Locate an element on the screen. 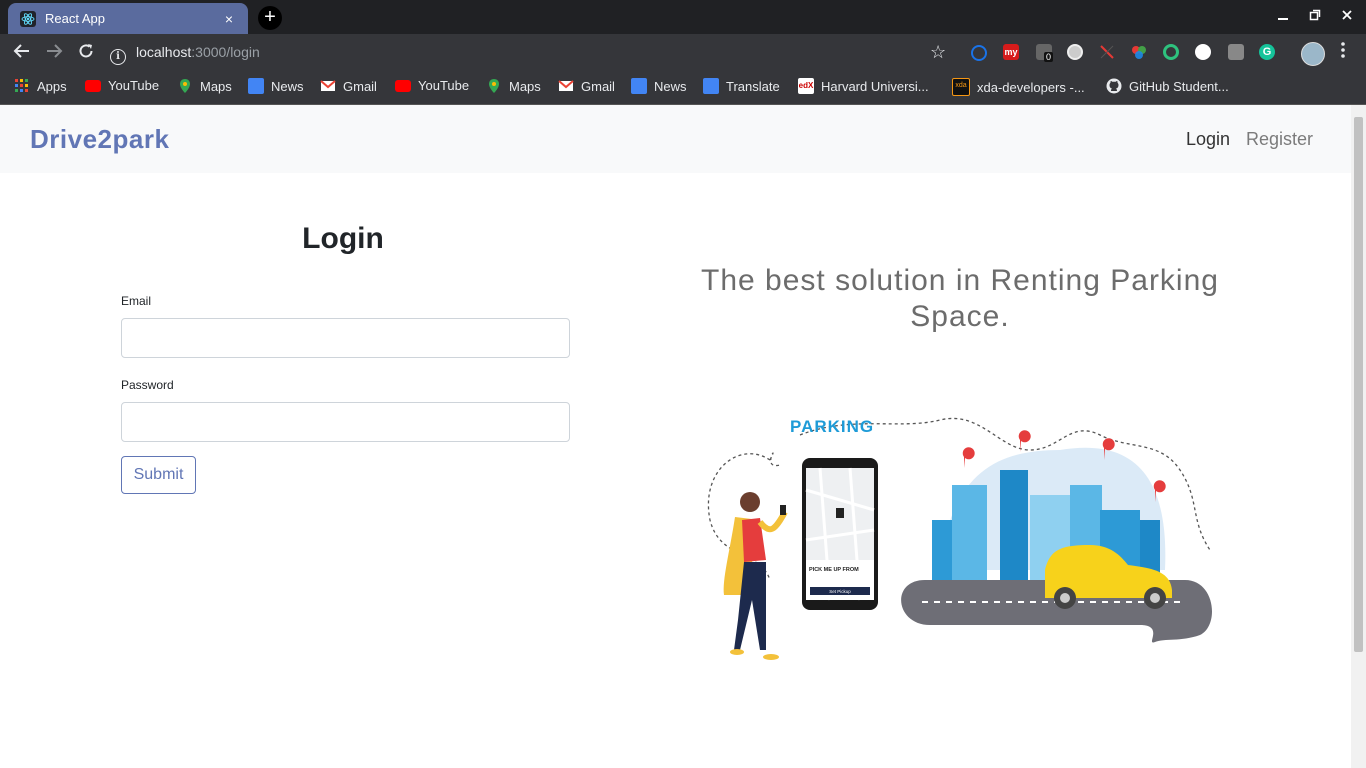 Image resolution: width=1366 pixels, height=768 pixels. tab-title: React App is located at coordinates (75, 18).